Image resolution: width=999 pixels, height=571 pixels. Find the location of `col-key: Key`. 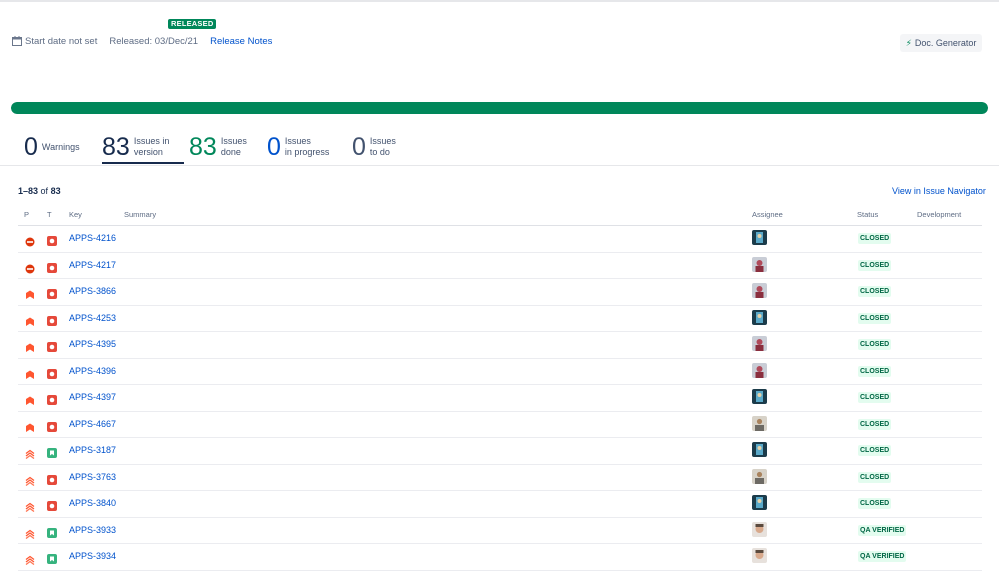

col-key: Key is located at coordinates (75, 214).